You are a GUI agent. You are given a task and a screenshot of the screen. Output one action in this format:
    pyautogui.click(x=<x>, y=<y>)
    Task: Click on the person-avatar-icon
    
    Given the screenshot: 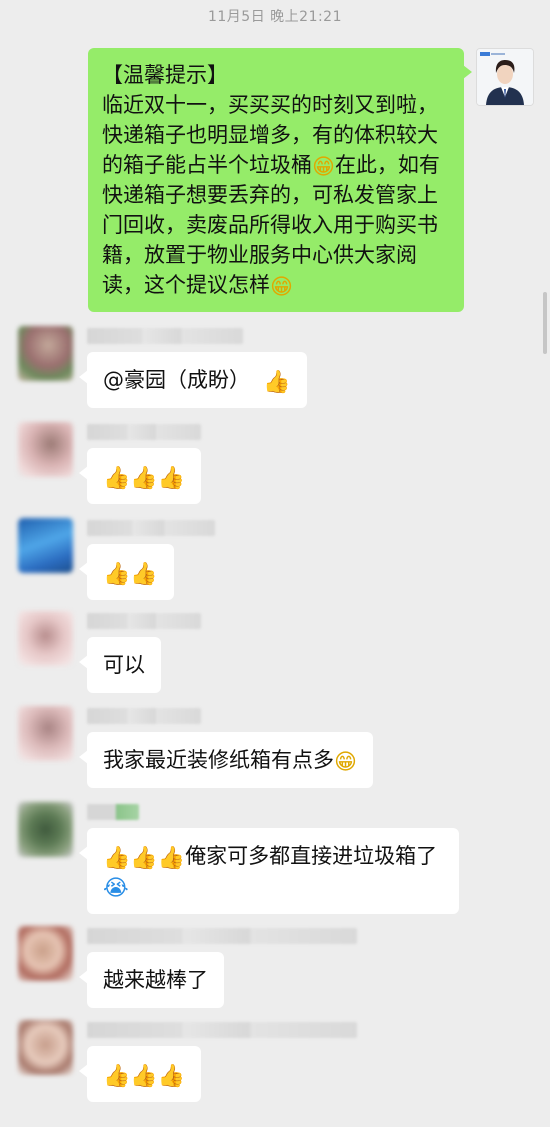 What is the action you would take?
    pyautogui.click(x=505, y=77)
    